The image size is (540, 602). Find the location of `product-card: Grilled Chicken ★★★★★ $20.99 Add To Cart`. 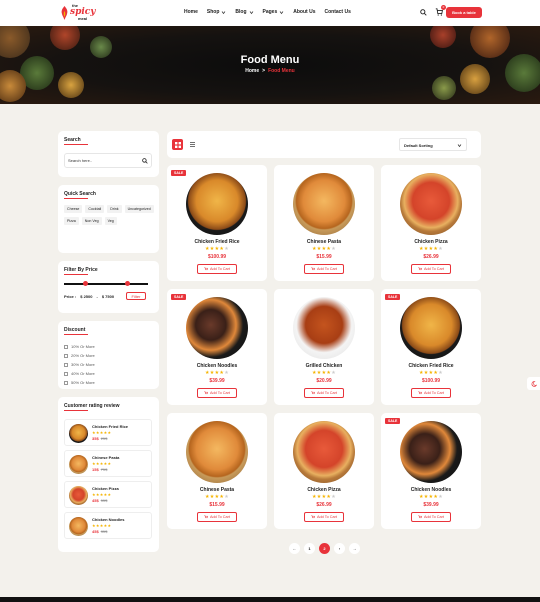

product-card: Grilled Chicken ★★★★★ $20.99 Add To Cart is located at coordinates (324, 347).